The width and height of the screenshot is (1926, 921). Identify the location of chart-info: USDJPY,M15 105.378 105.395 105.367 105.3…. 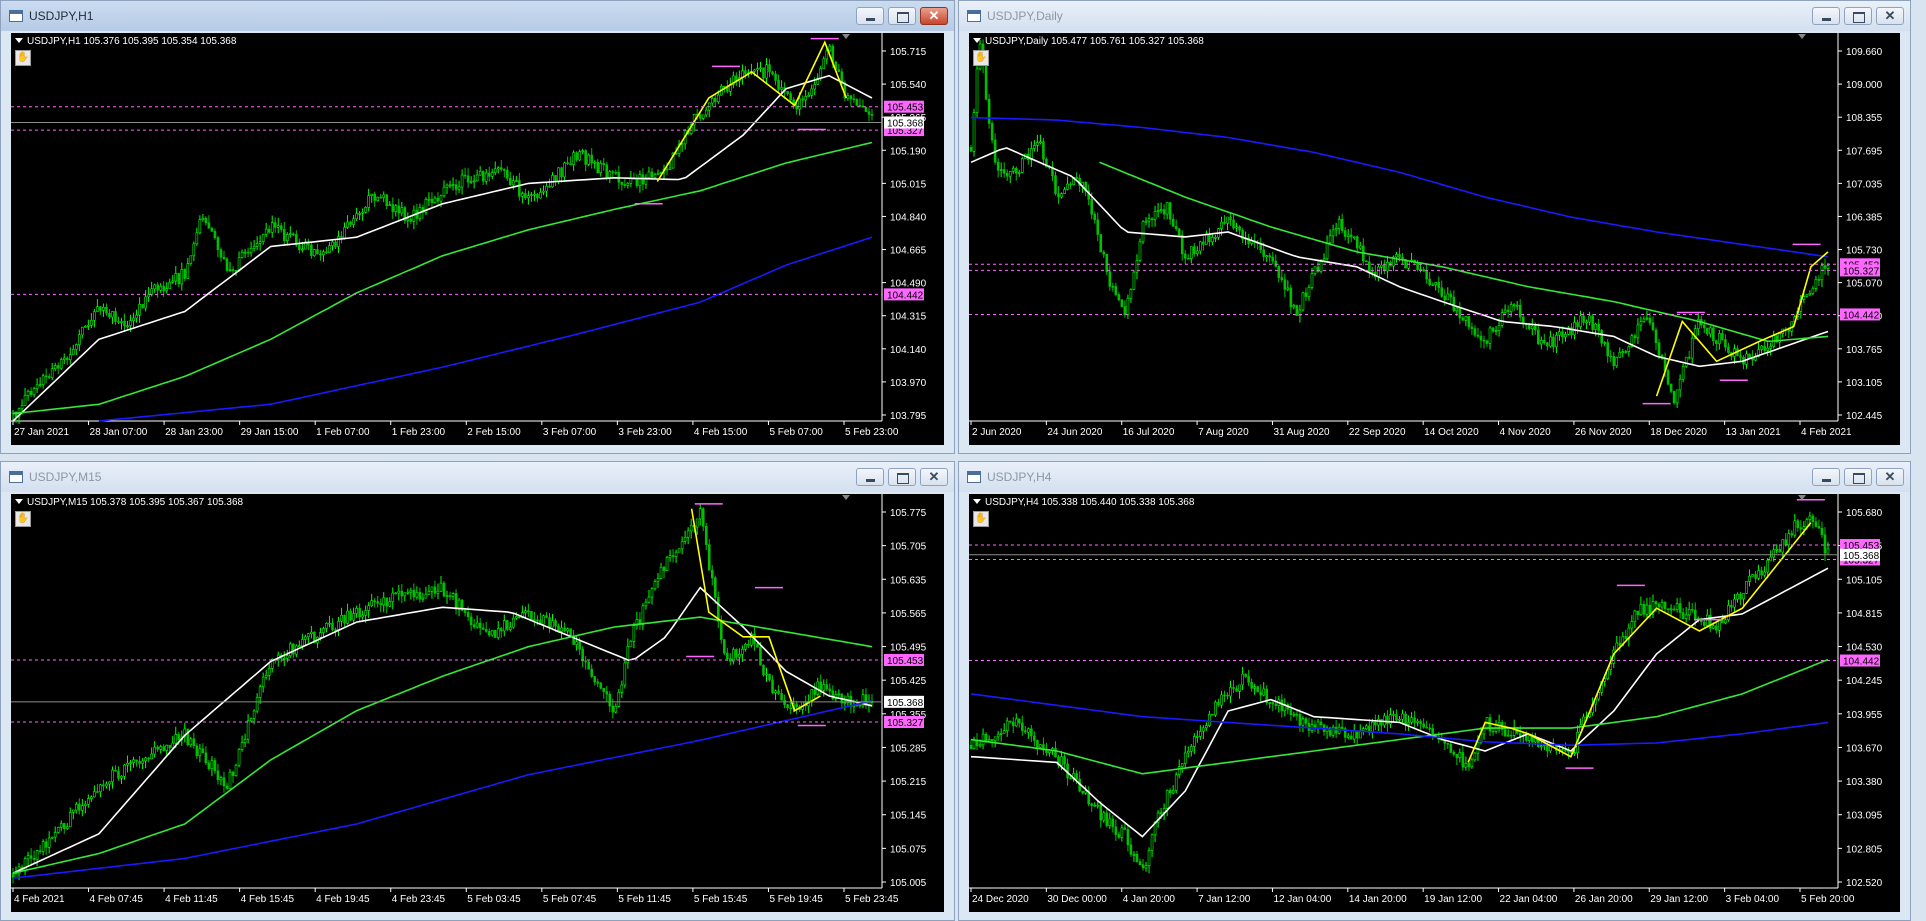
(129, 502).